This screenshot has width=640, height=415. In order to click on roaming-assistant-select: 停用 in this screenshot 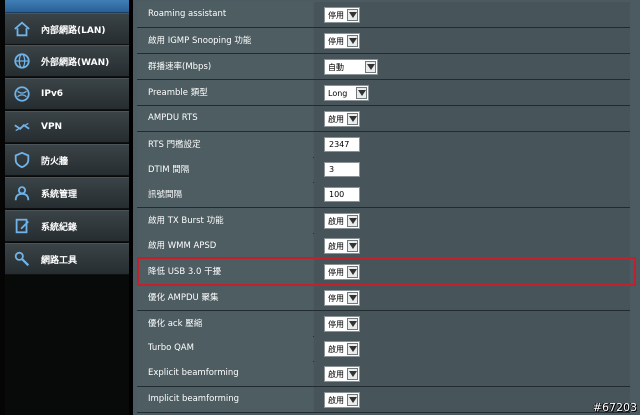, I will do `click(342, 15)`.